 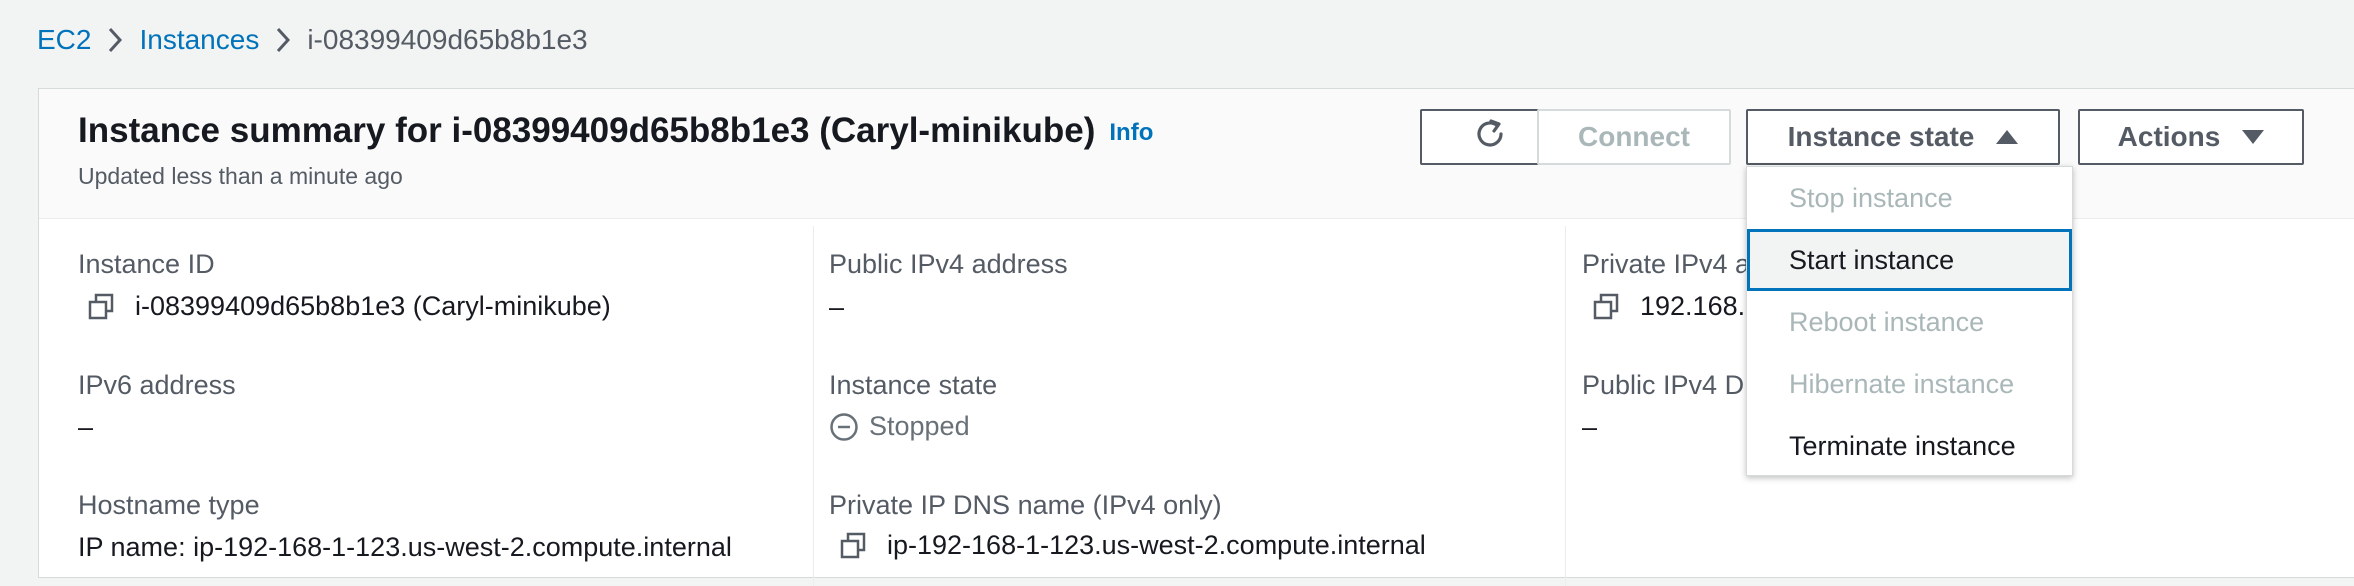 I want to click on menu-item-reboot-instance: Reboot instance, so click(x=1909, y=322).